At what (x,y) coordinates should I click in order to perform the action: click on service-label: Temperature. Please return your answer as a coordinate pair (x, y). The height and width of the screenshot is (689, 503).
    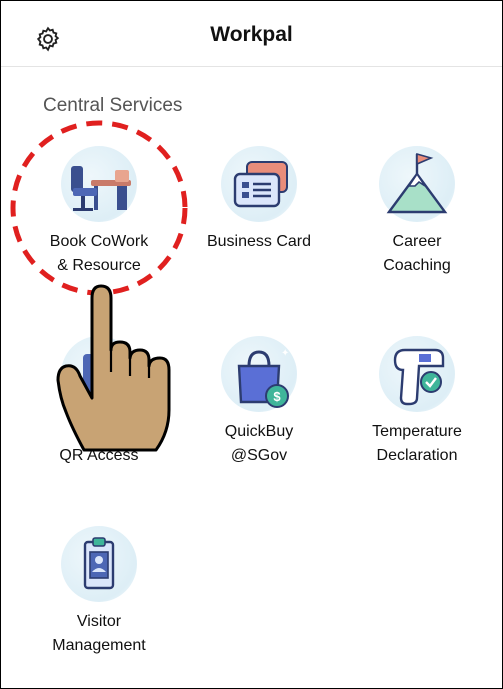
    Looking at the image, I should click on (417, 431).